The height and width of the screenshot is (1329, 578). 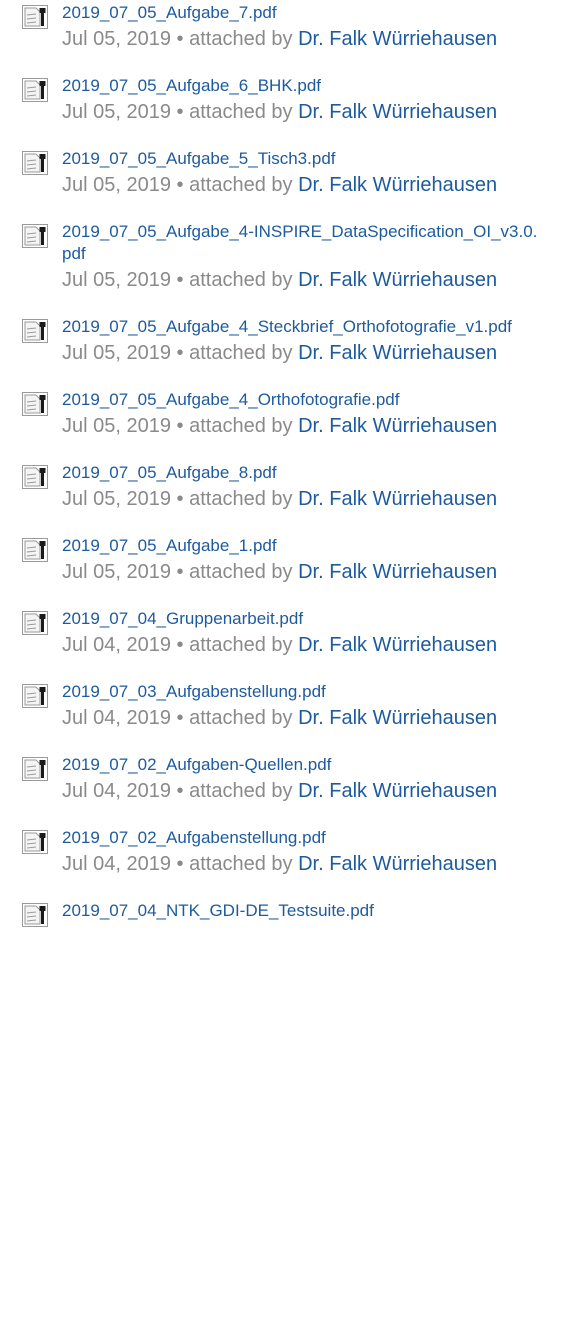 What do you see at coordinates (302, 546) in the screenshot?
I see `attachment-filename-link: 2019_07_05_Aufgabe_1.pdf` at bounding box center [302, 546].